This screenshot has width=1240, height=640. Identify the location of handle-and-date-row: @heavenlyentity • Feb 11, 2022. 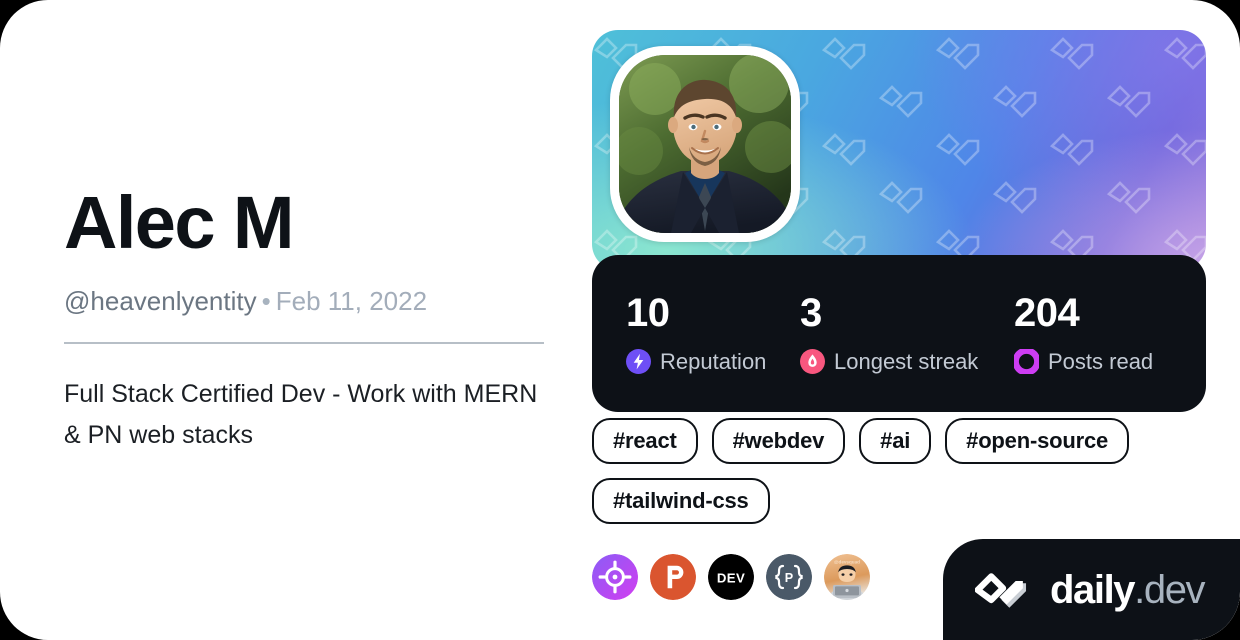
(309, 301).